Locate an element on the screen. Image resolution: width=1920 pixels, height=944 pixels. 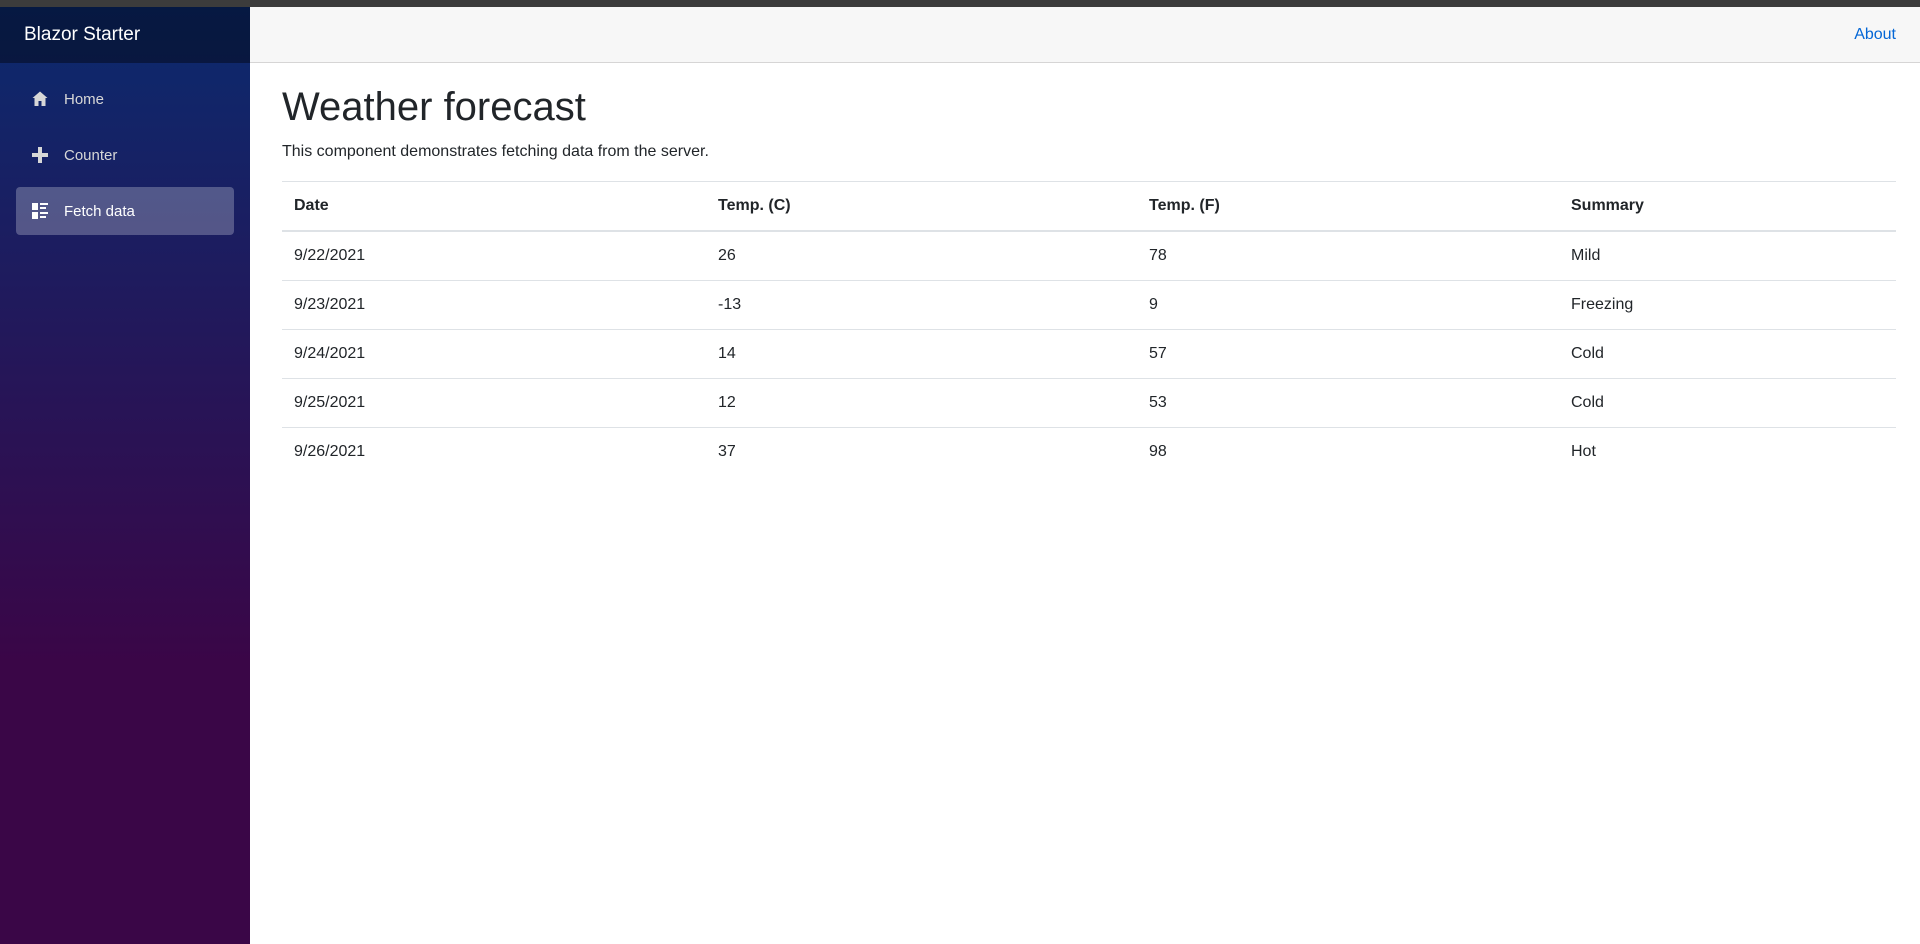
column-header-summary: Summary is located at coordinates (1727, 206).